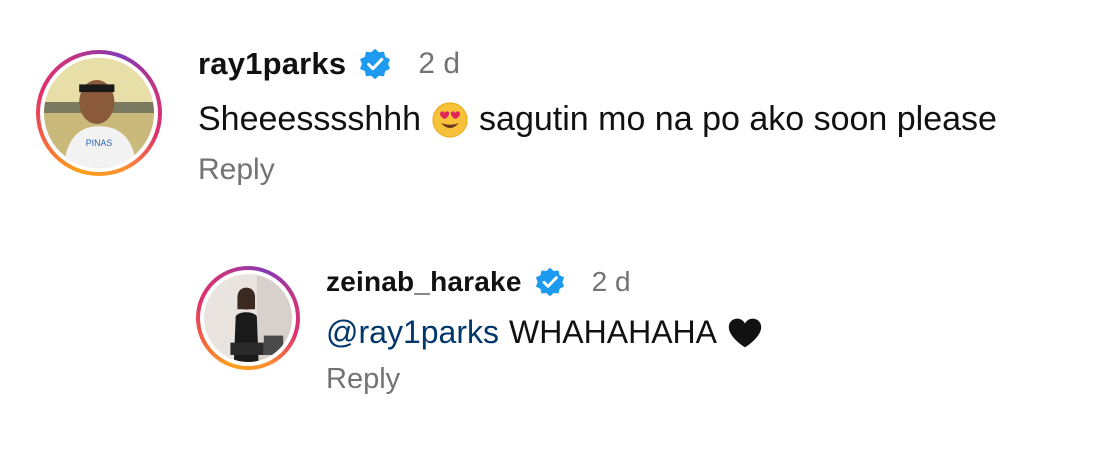  I want to click on avatar-story-ring, so click(248, 318).